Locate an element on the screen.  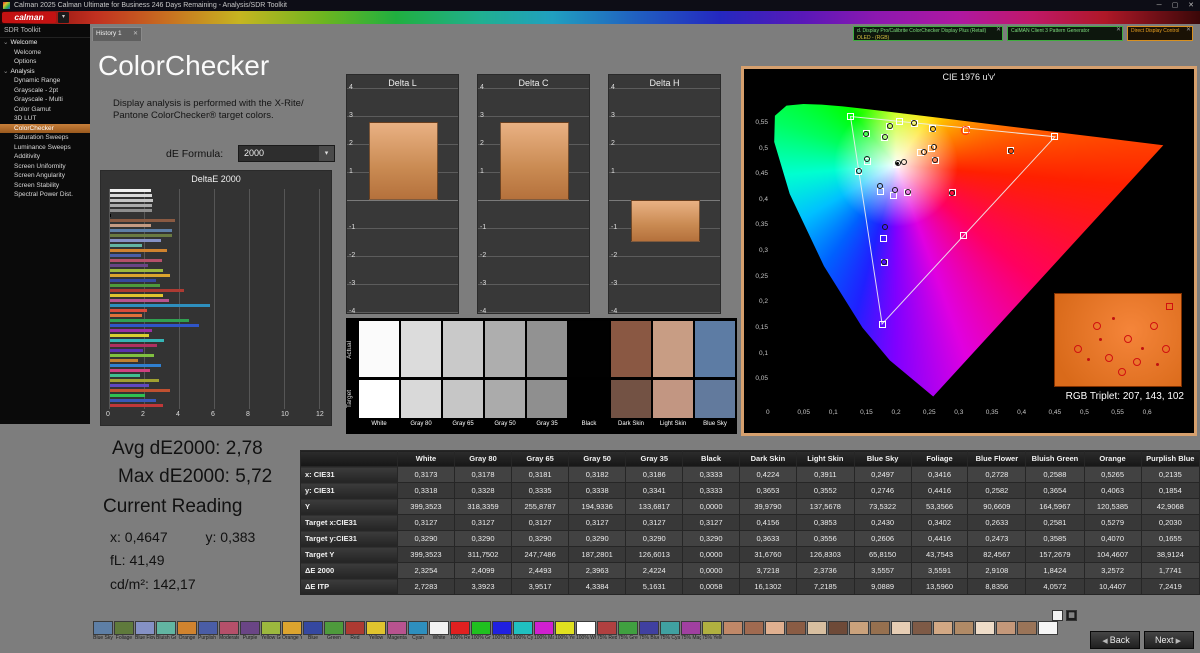
sidebar-item-welcome: Welcome is located at coordinates (45, 53).